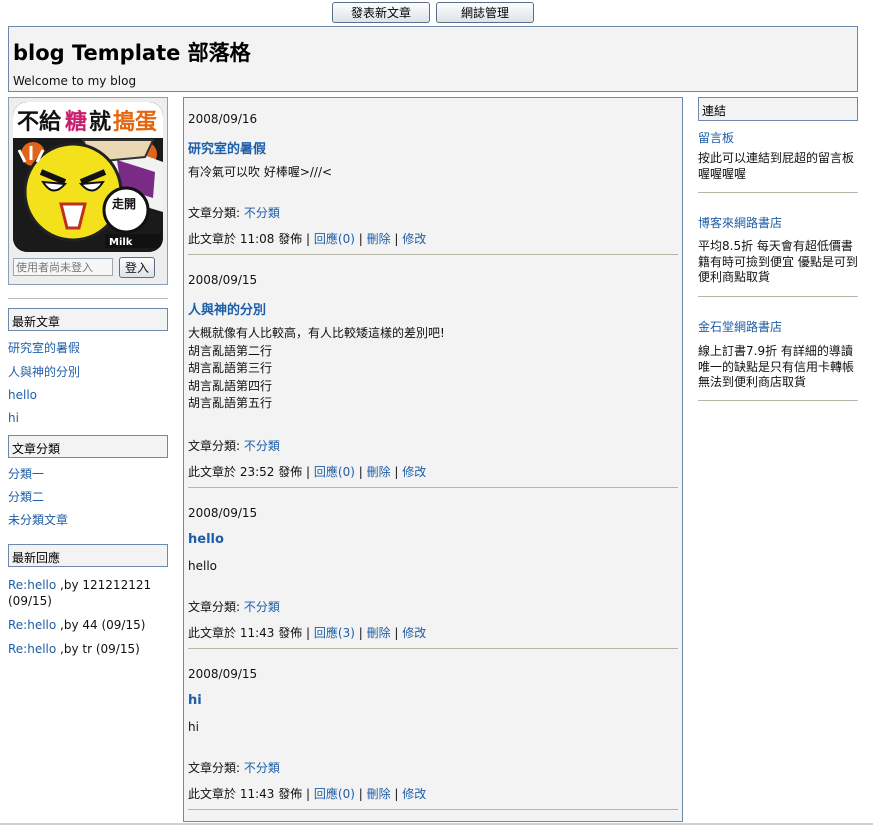 Image resolution: width=873 pixels, height=825 pixels. What do you see at coordinates (44, 347) in the screenshot?
I see `recent-post-link: 研究室的暑假` at bounding box center [44, 347].